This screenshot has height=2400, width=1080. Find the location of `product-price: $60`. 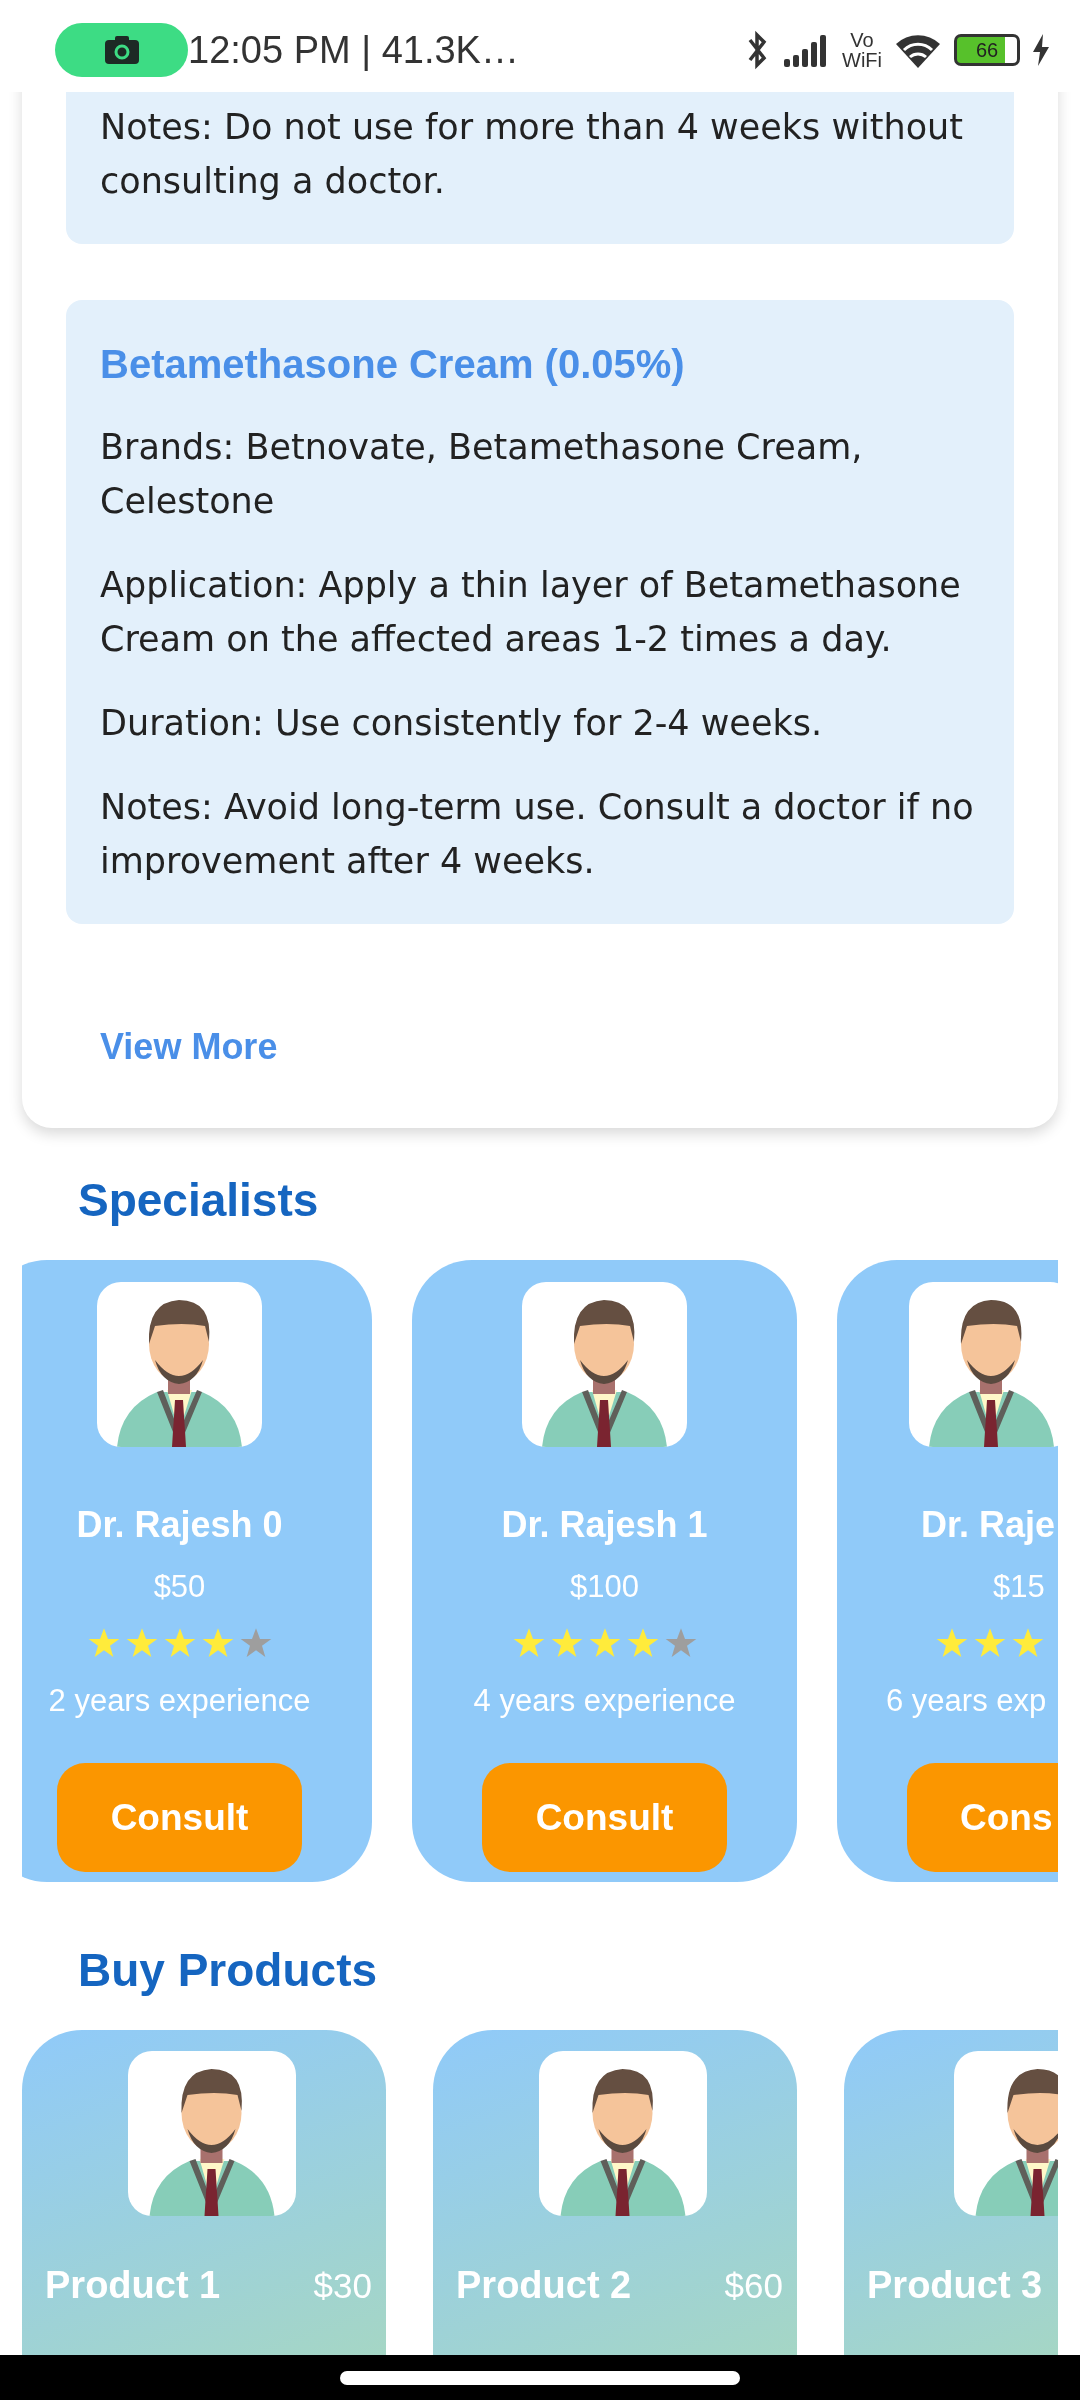

product-price: $60 is located at coordinates (753, 2286).